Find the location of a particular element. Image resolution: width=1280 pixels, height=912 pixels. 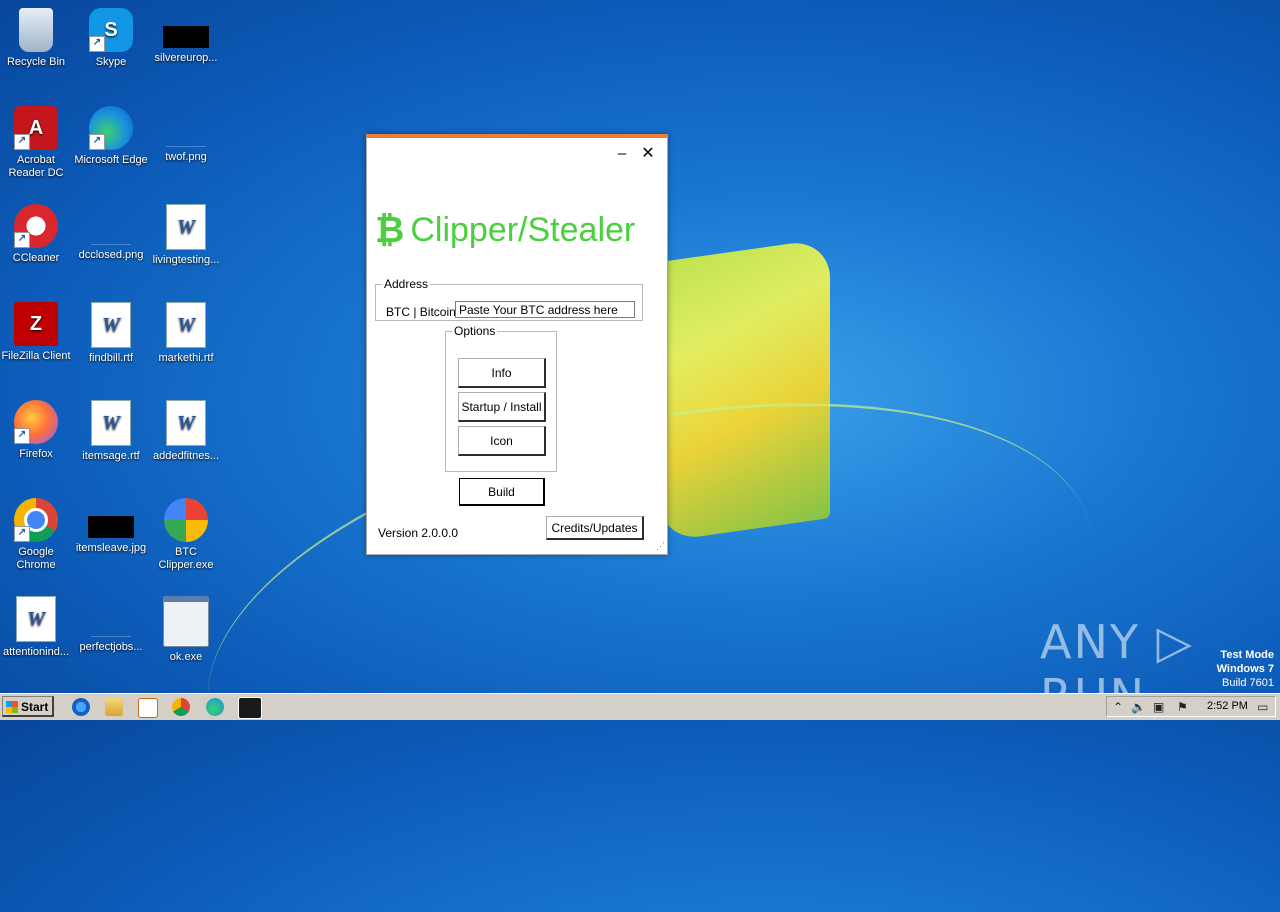

desktop-icon-acrobat: A ↗ Acrobat Reader DC is located at coordinates (37, 143).